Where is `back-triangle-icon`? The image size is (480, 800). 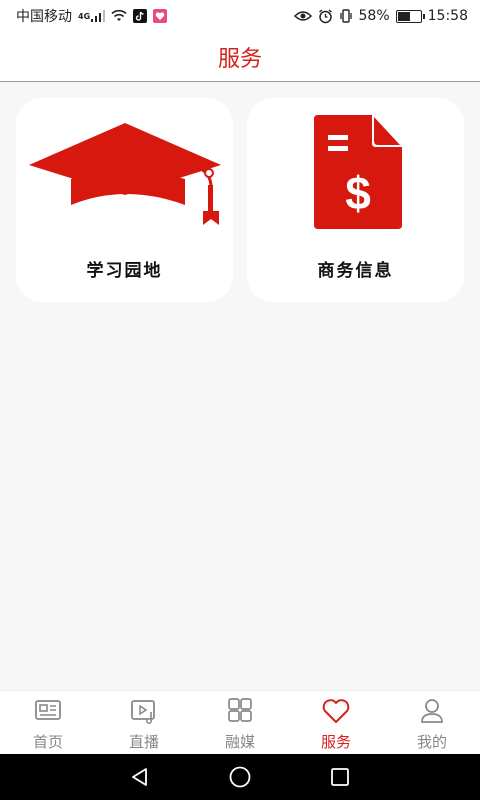
back-triangle-icon is located at coordinates (139, 777).